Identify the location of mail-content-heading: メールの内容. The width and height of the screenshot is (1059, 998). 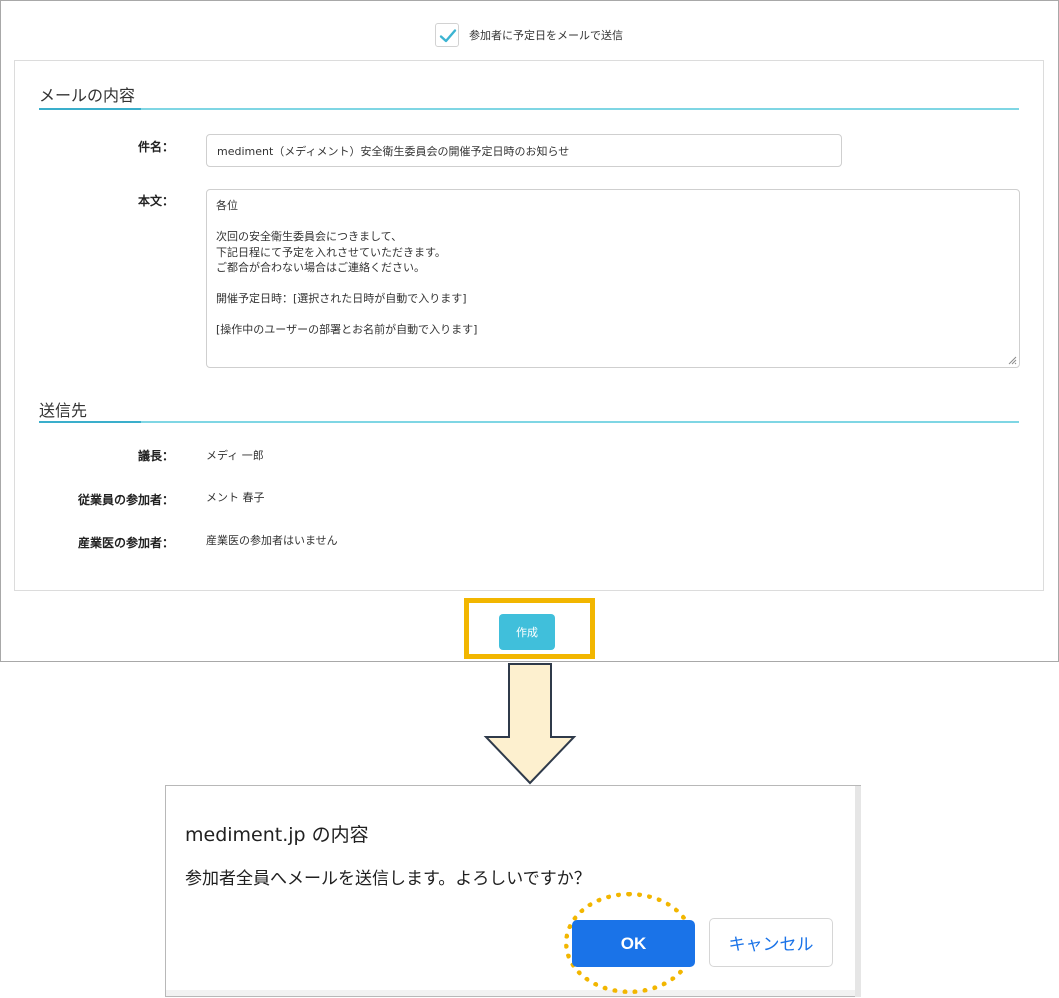
(87, 95).